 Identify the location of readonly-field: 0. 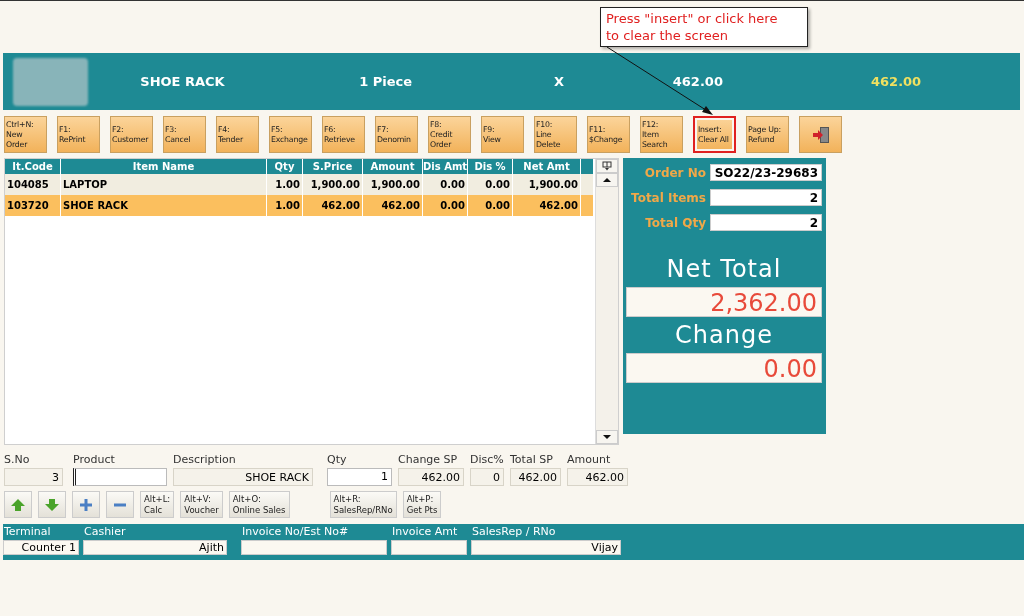
(487, 477).